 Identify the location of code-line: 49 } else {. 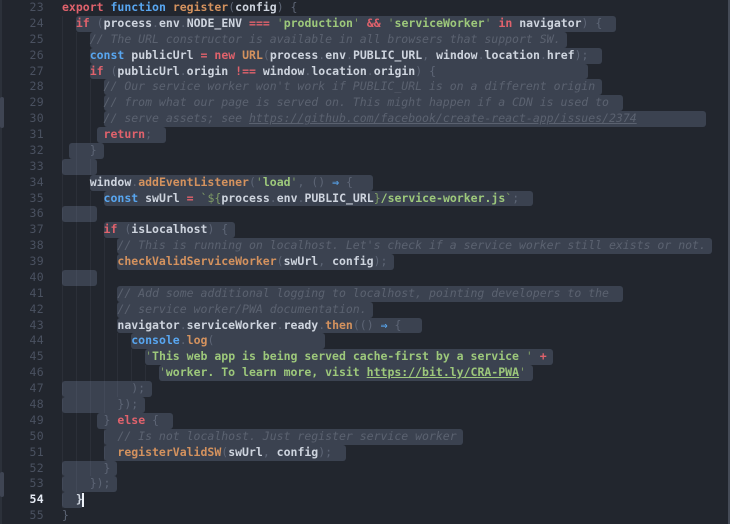
(365, 420).